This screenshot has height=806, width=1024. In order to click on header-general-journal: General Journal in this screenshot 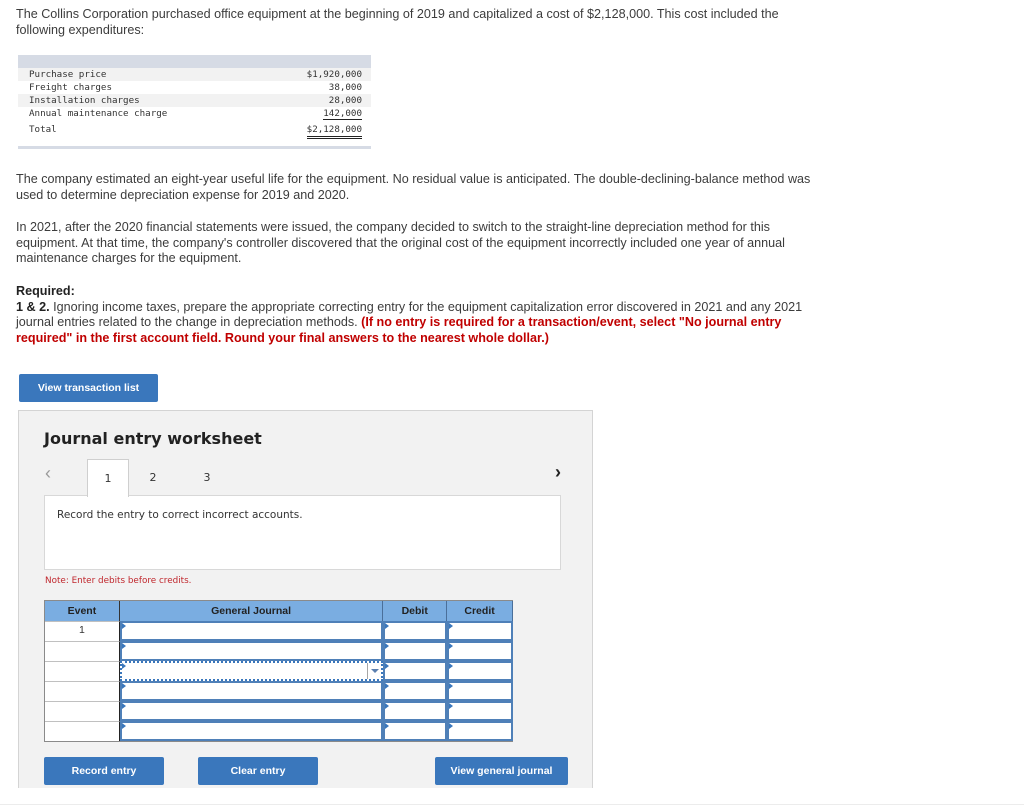, I will do `click(252, 611)`.